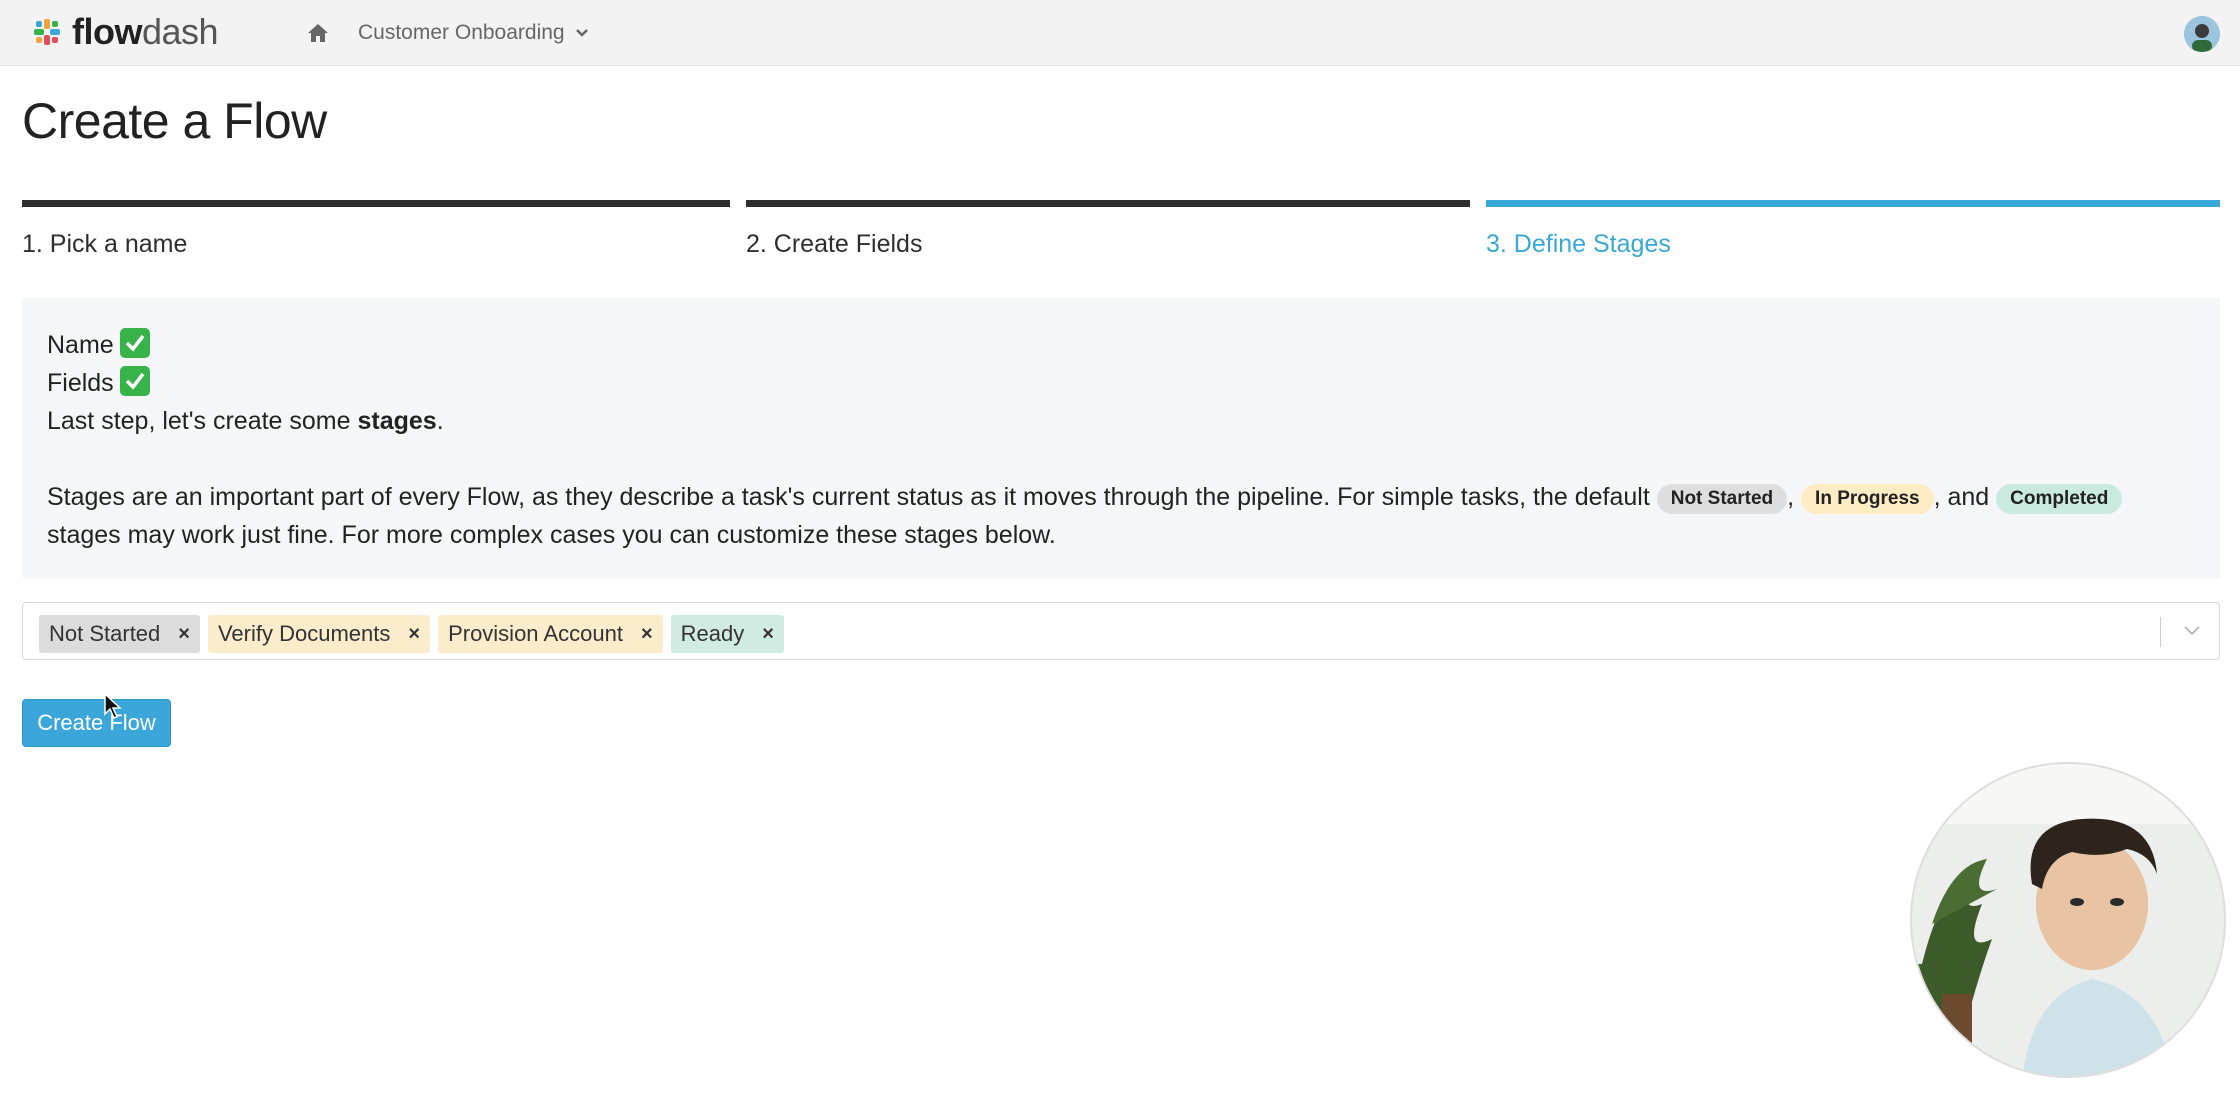 The height and width of the screenshot is (1119, 2240). What do you see at coordinates (1120, 33) in the screenshot?
I see `top-navbar: flowdash Customer Onboarding` at bounding box center [1120, 33].